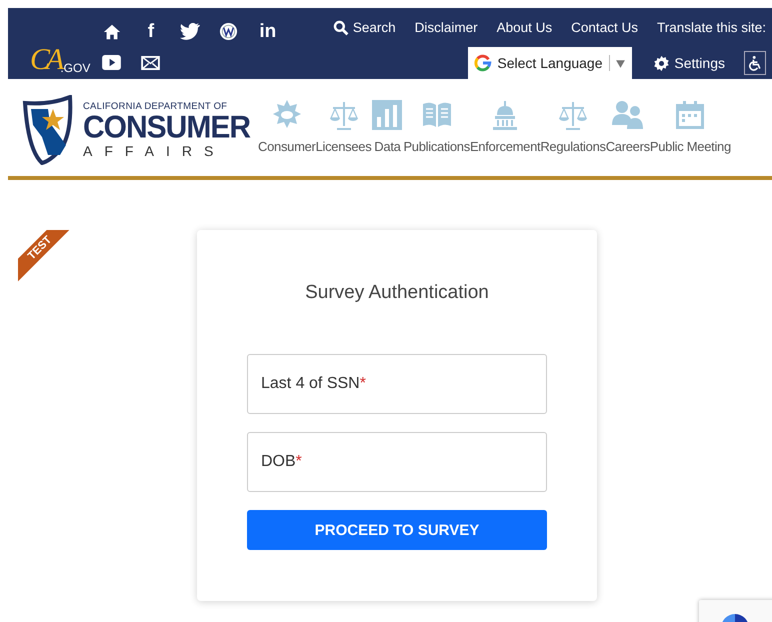 The image size is (772, 622). I want to click on accessibility-button, so click(755, 63).